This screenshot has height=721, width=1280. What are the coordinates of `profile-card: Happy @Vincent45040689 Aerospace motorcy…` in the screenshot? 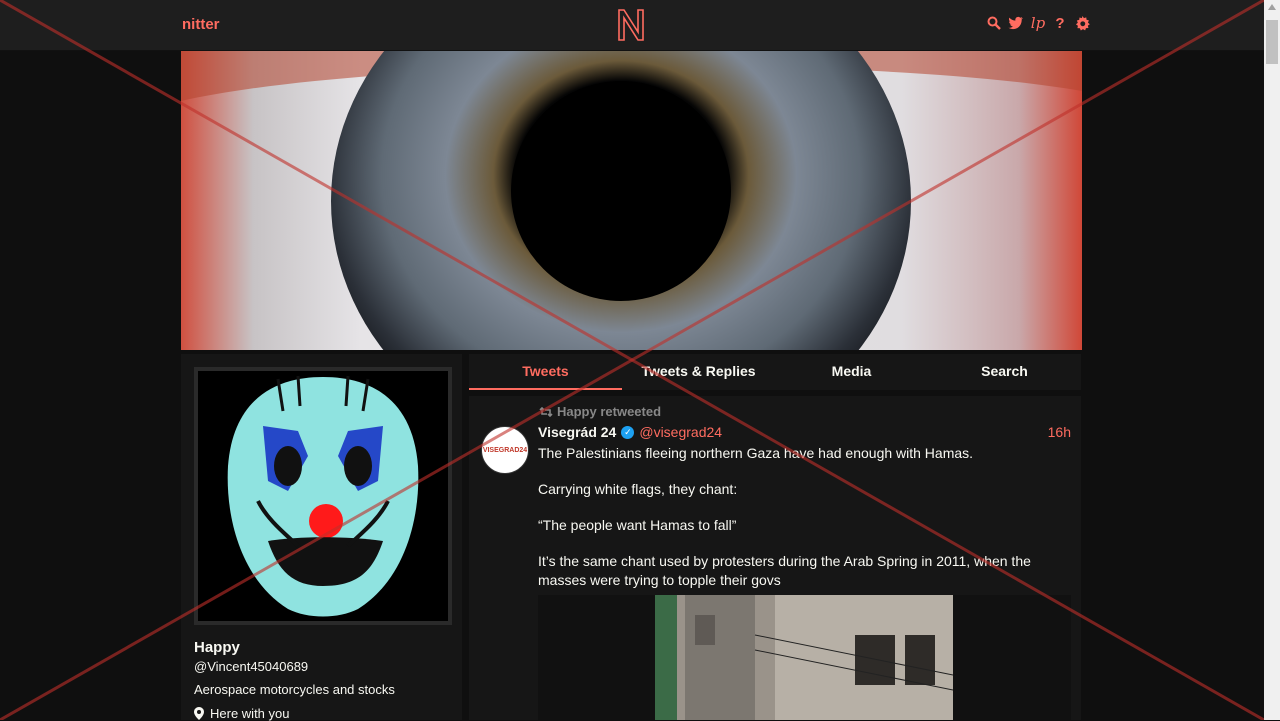 It's located at (321, 537).